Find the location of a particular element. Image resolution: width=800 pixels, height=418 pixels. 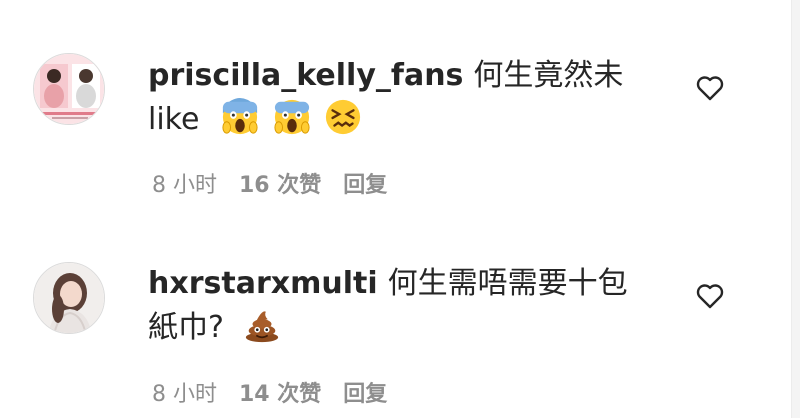

comment-like-count: 14 次赞 is located at coordinates (280, 394).